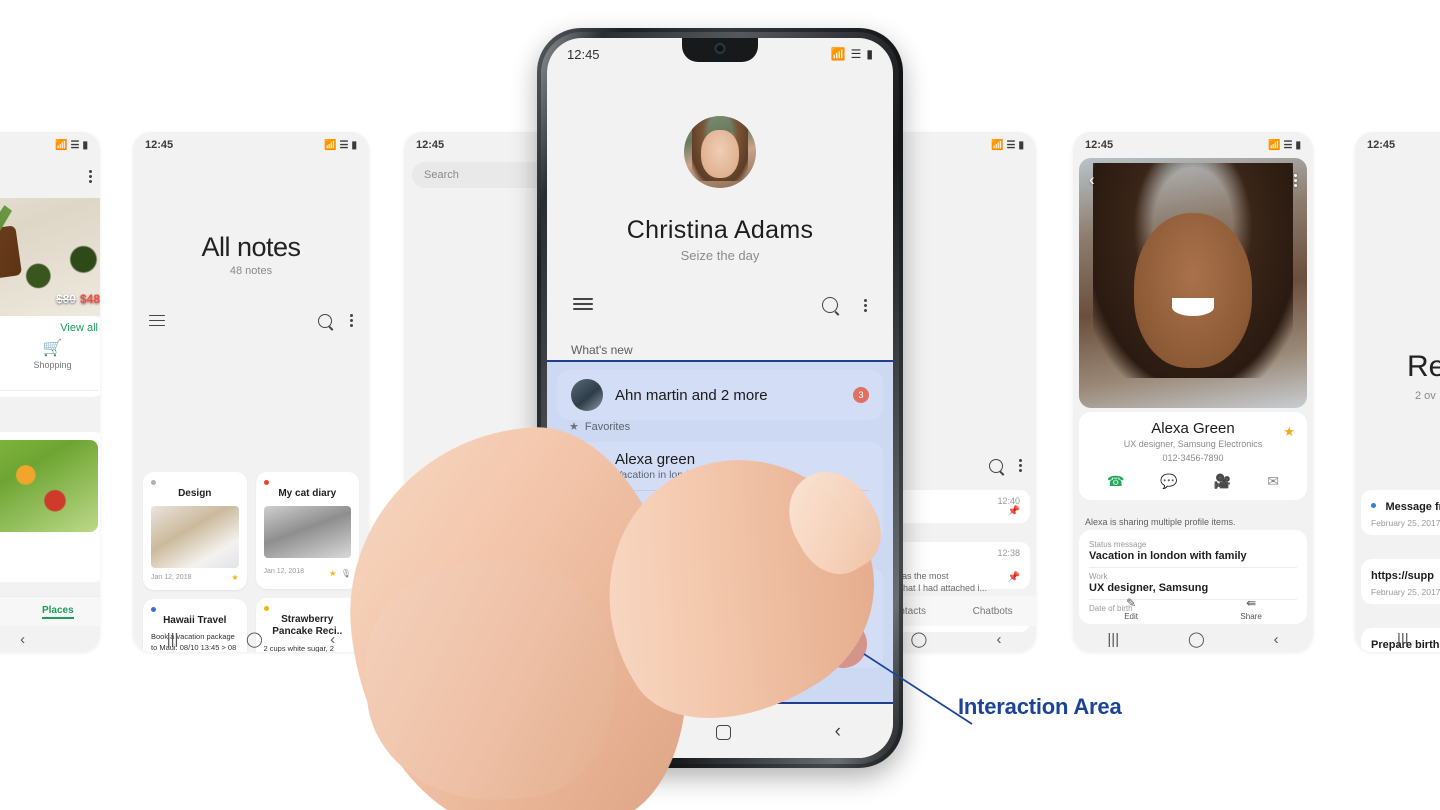  I want to click on divider, so click(49, 390).